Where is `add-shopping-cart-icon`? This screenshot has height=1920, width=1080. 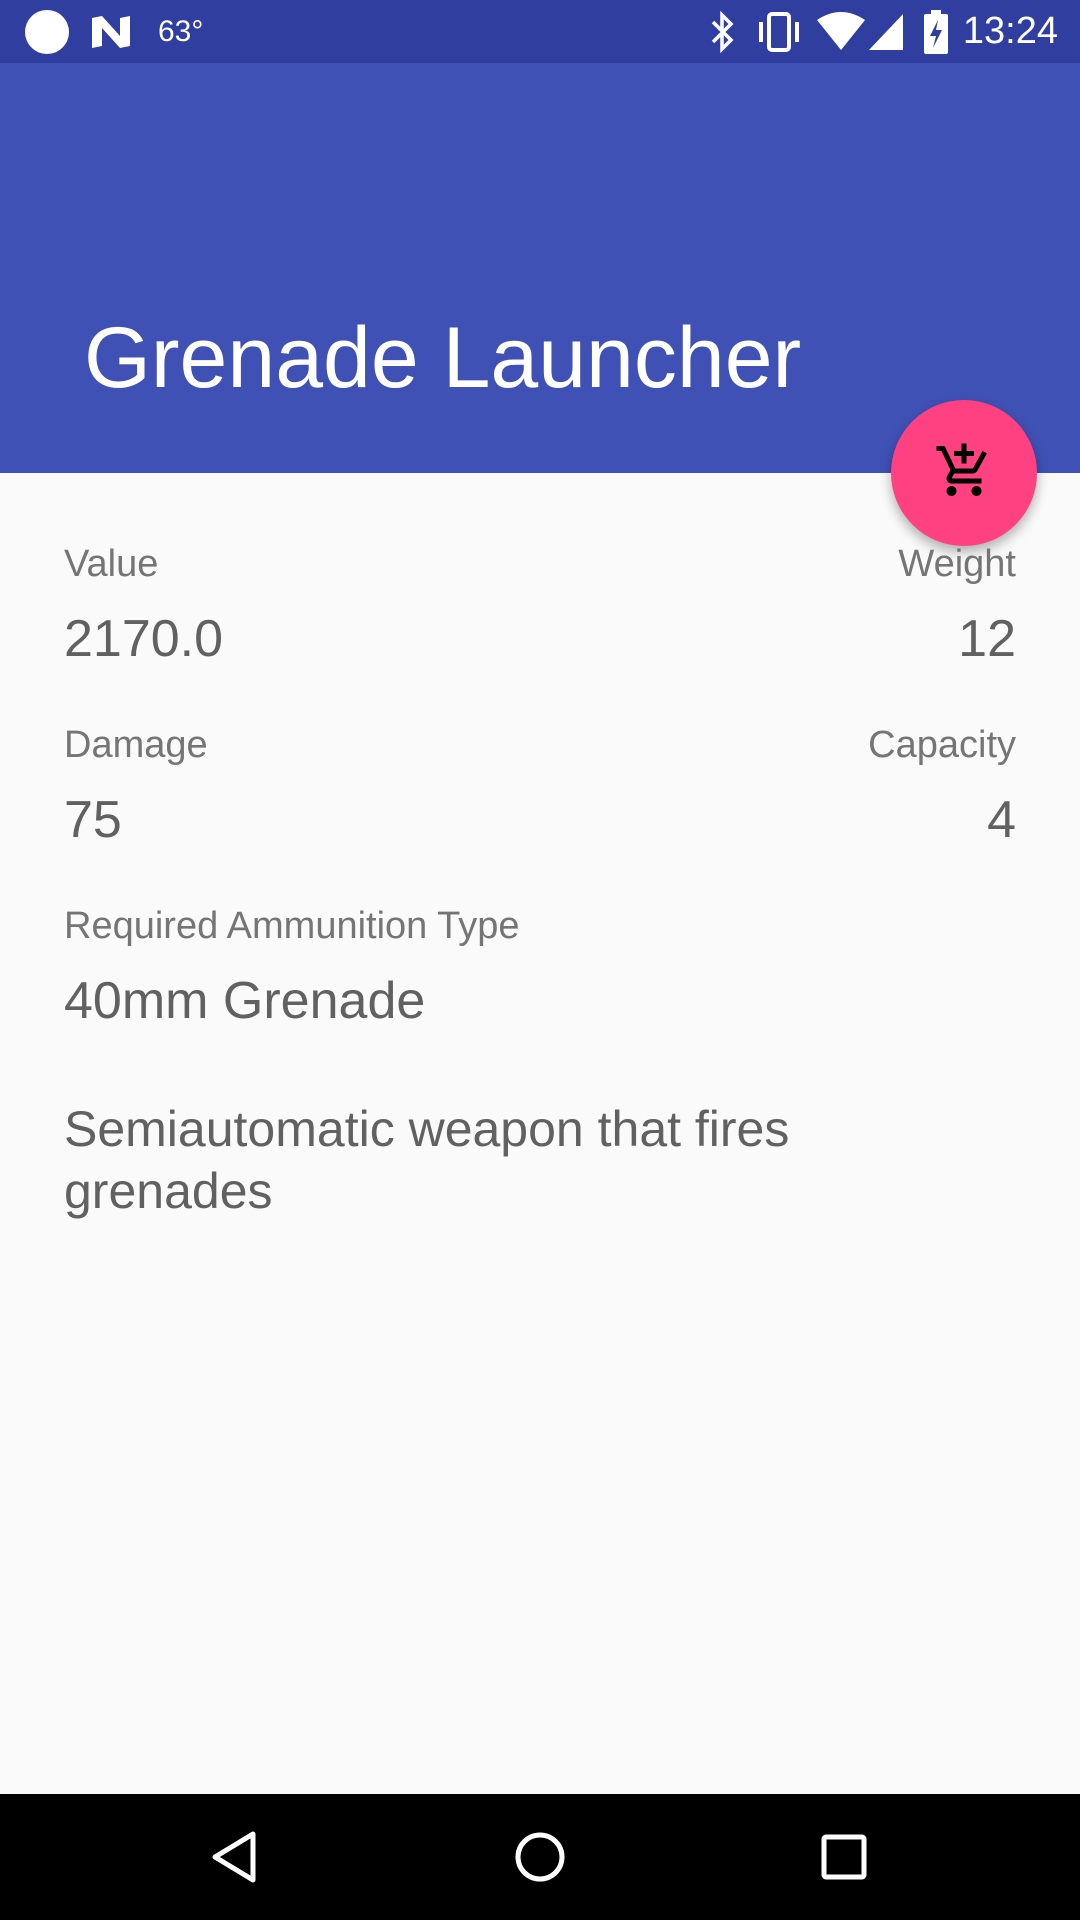
add-shopping-cart-icon is located at coordinates (964, 473).